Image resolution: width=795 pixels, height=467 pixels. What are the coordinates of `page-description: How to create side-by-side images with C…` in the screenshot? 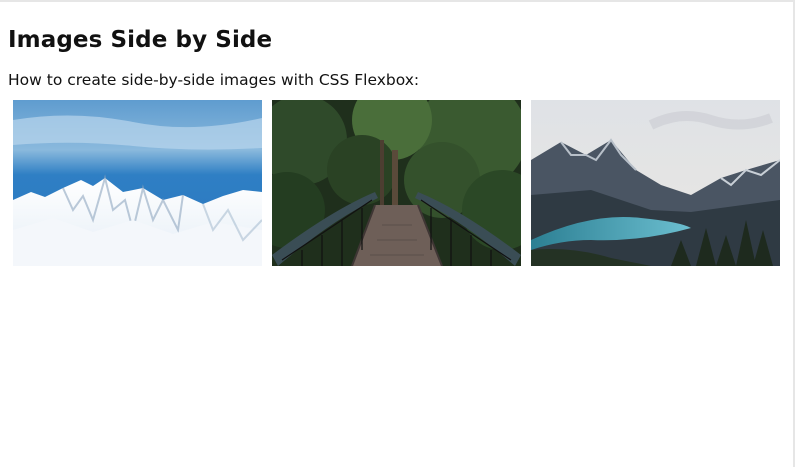 It's located at (214, 80).